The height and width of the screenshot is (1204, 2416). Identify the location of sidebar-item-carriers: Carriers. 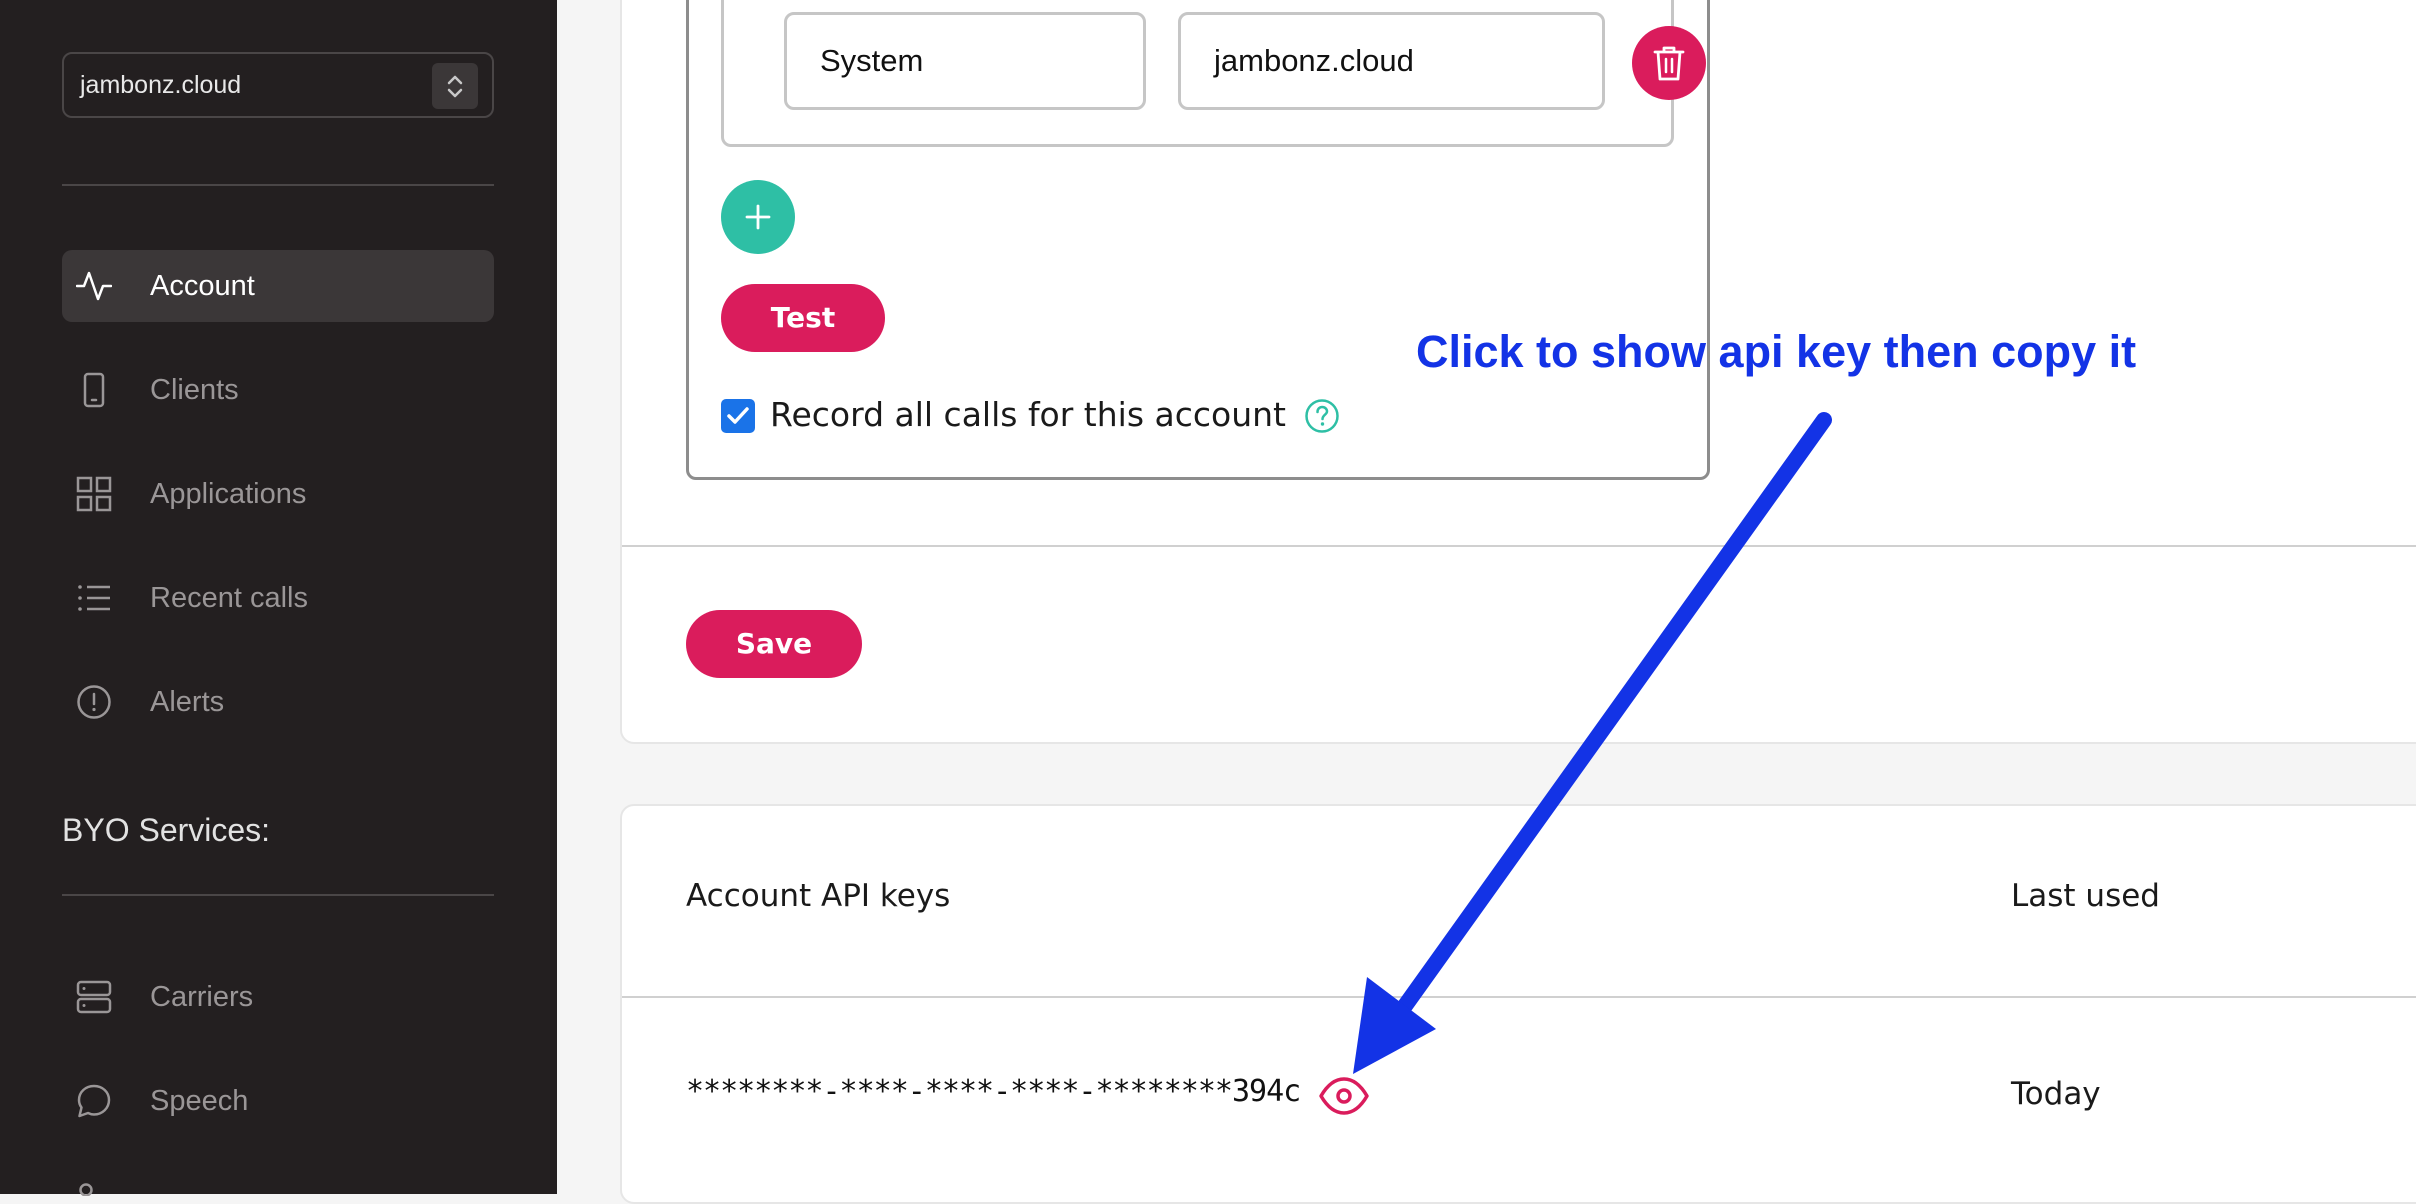
(278, 997).